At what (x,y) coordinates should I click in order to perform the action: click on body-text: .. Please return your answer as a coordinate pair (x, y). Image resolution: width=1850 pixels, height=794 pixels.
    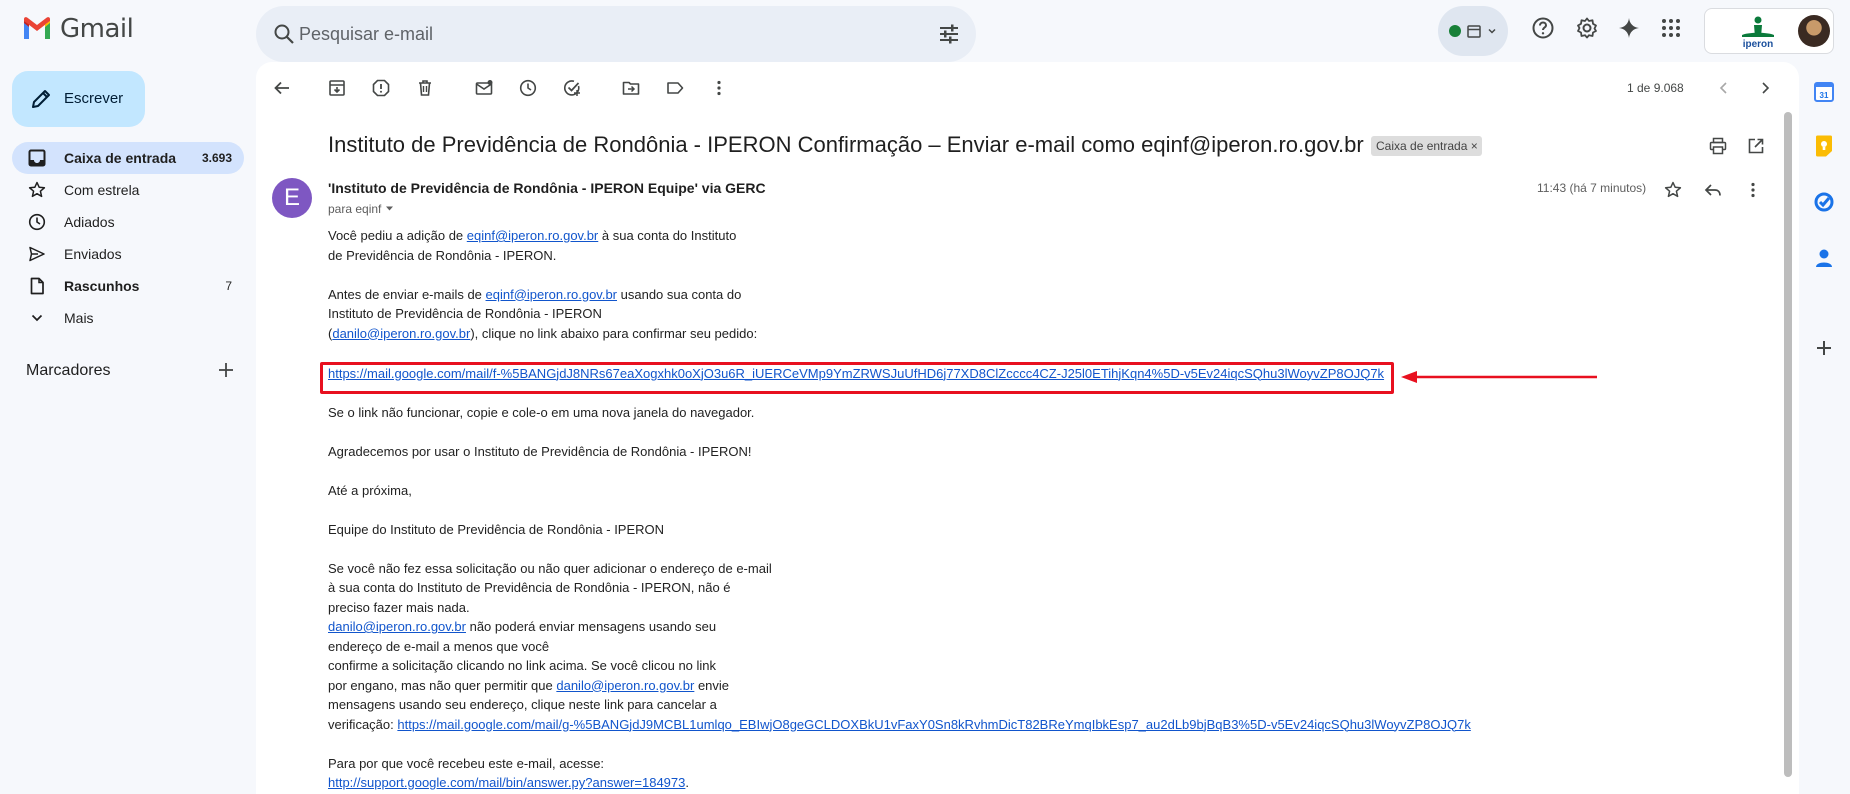
    Looking at the image, I should click on (687, 782).